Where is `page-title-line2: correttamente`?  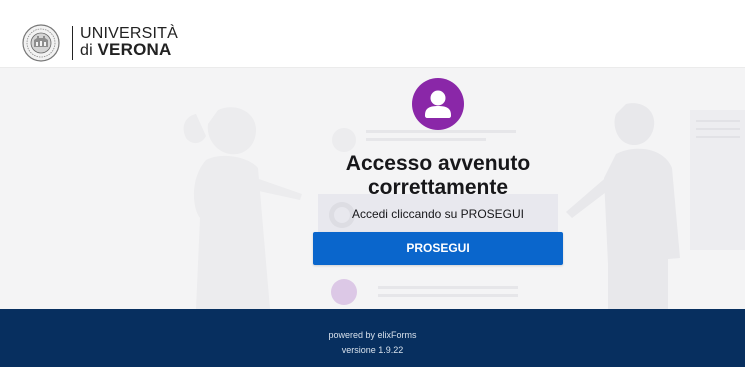 page-title-line2: correttamente is located at coordinates (438, 187).